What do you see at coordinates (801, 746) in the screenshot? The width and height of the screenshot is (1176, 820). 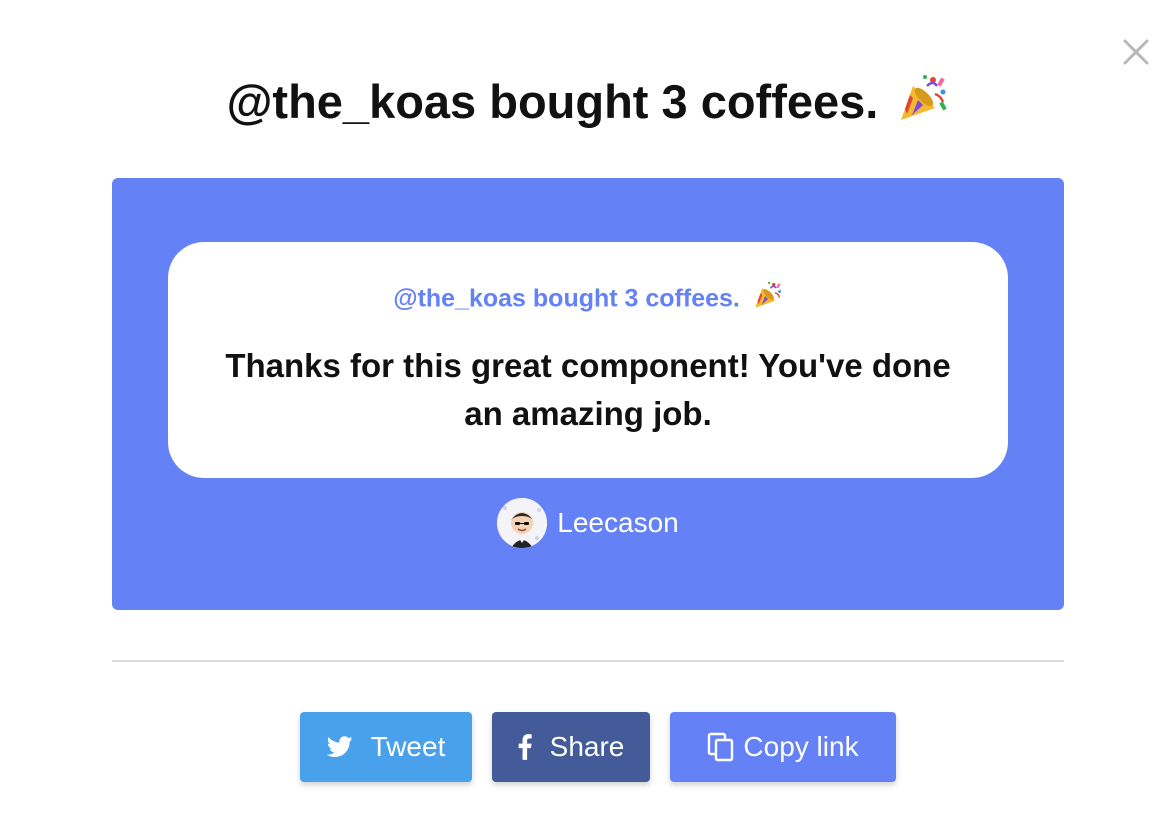 I see `copy-link-label: Copy link` at bounding box center [801, 746].